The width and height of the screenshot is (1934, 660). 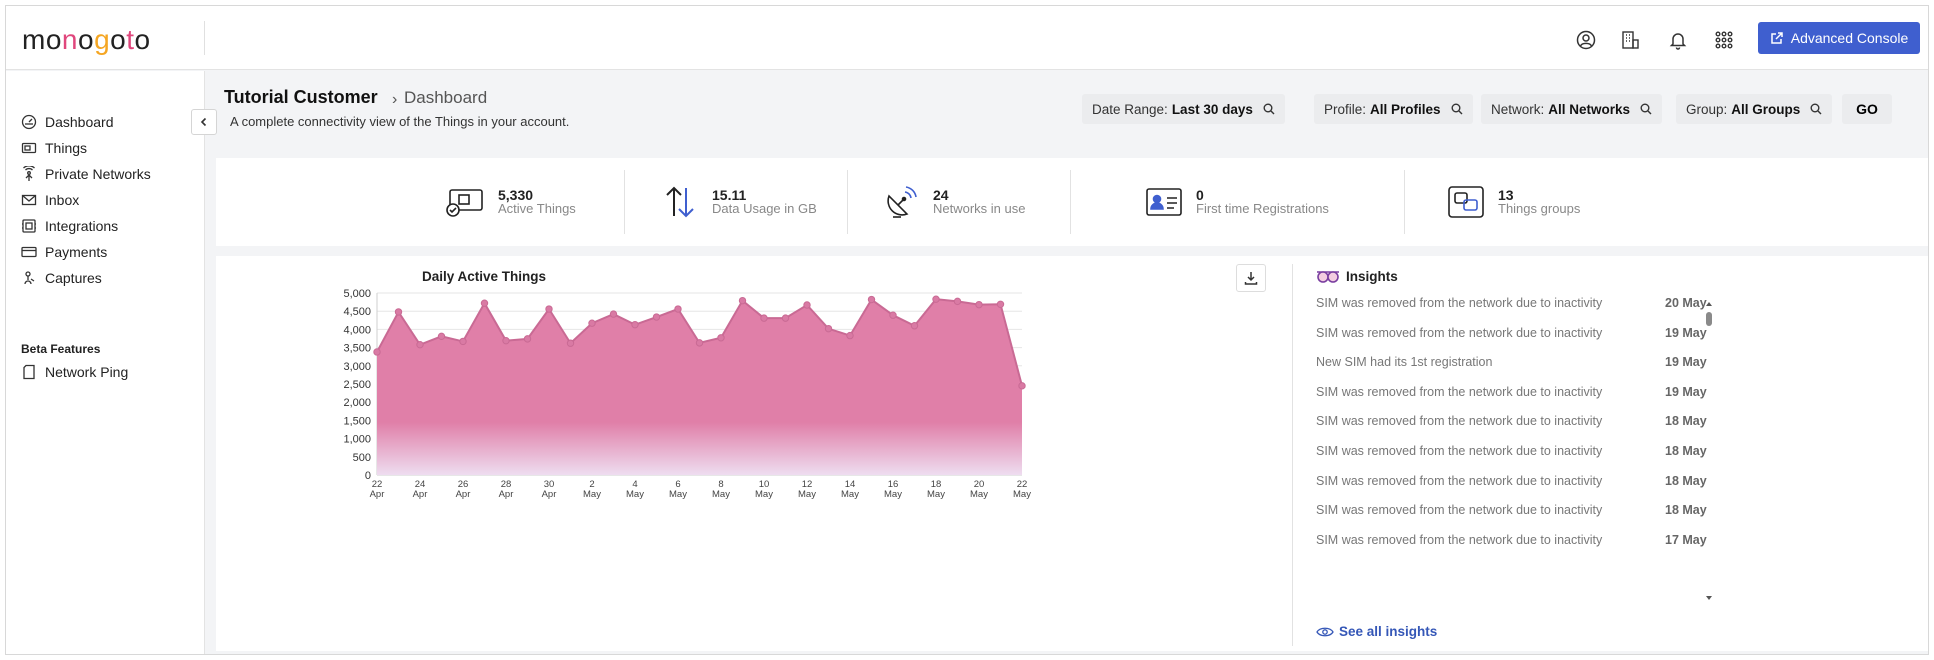 What do you see at coordinates (82, 226) in the screenshot?
I see `sidebar-item-label: Integrations` at bounding box center [82, 226].